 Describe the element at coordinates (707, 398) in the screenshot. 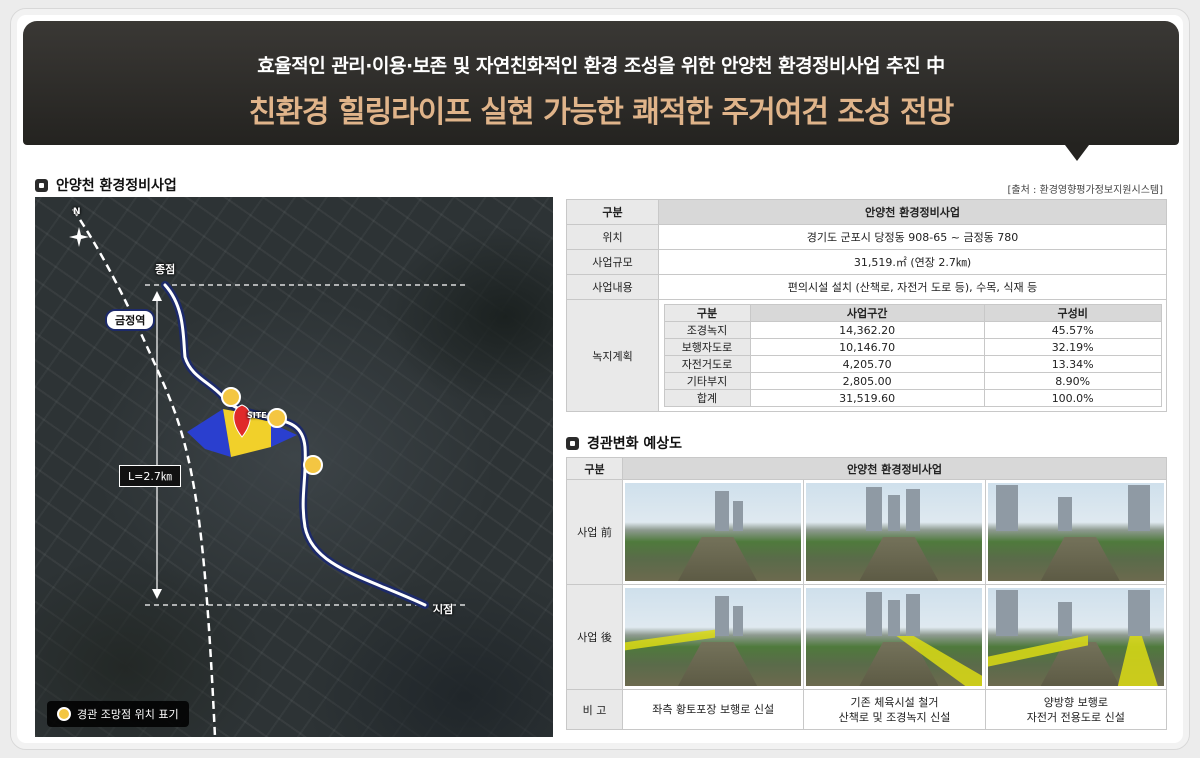

I see `green-cell: 합계` at that location.